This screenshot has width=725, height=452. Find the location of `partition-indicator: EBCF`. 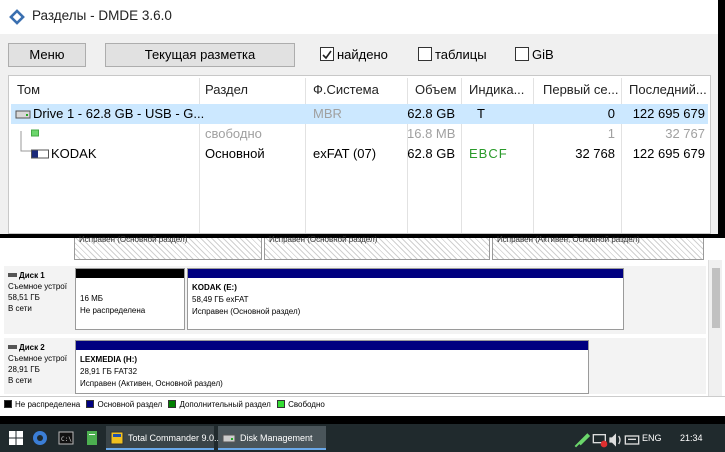

partition-indicator: EBCF is located at coordinates (488, 153).